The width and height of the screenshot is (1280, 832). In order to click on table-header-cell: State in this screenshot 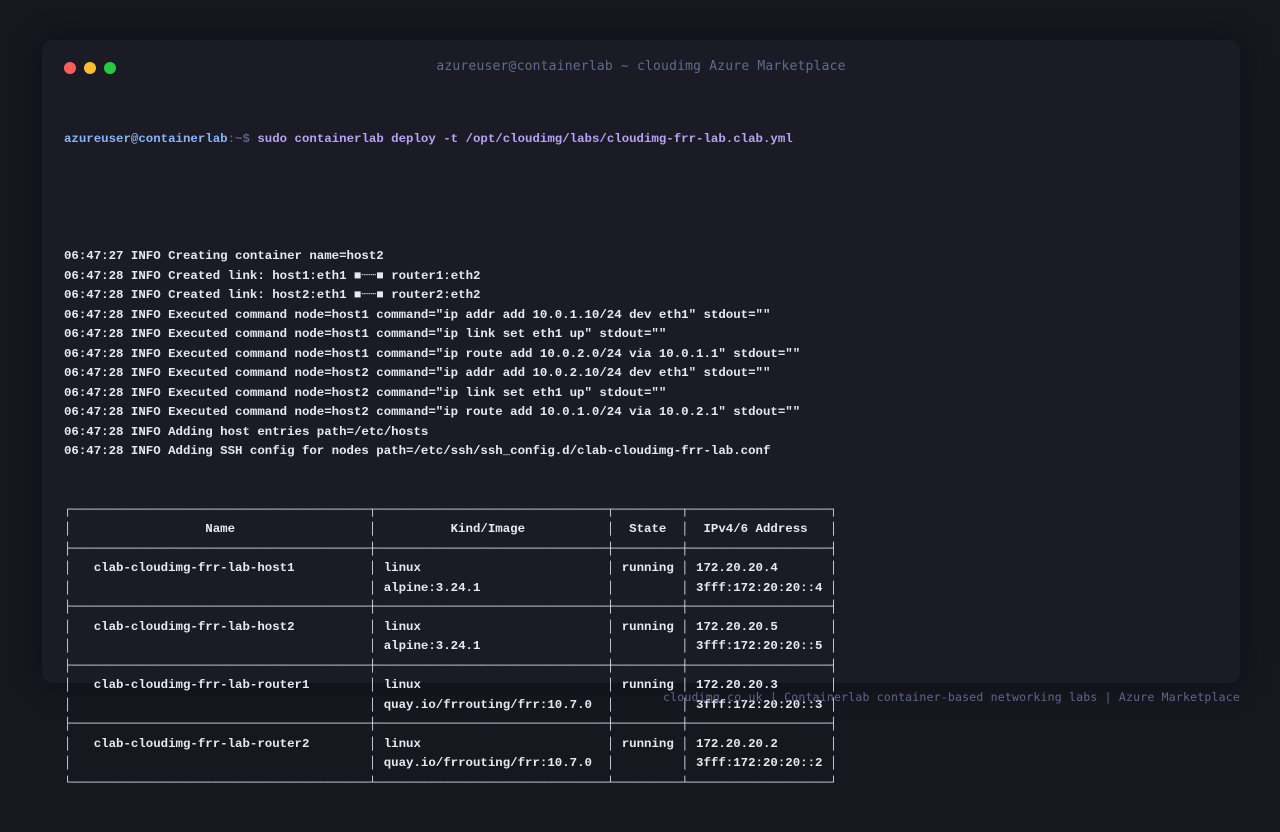, I will do `click(648, 529)`.